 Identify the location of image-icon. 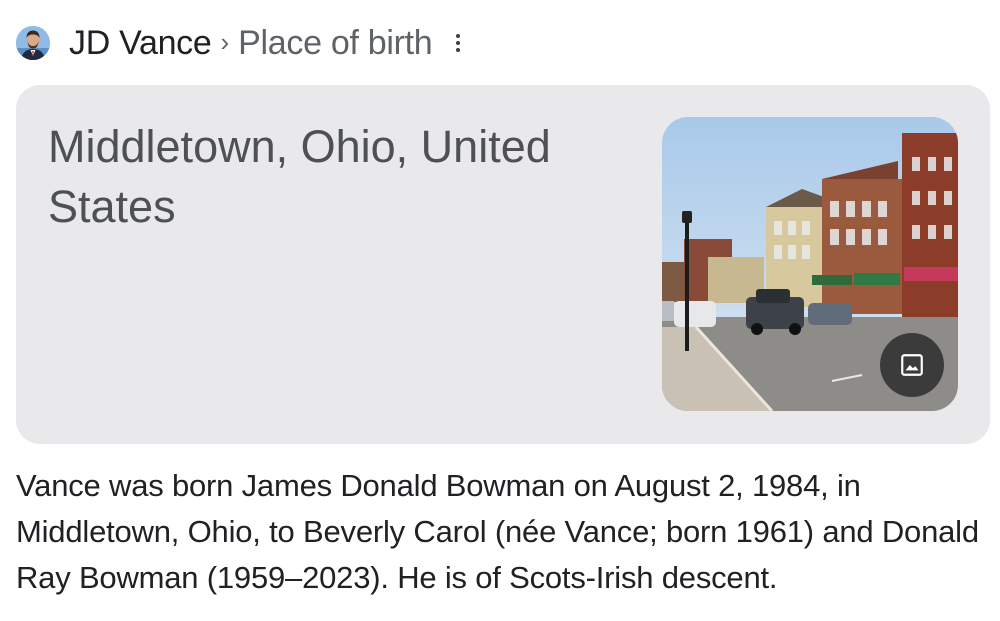
(912, 365).